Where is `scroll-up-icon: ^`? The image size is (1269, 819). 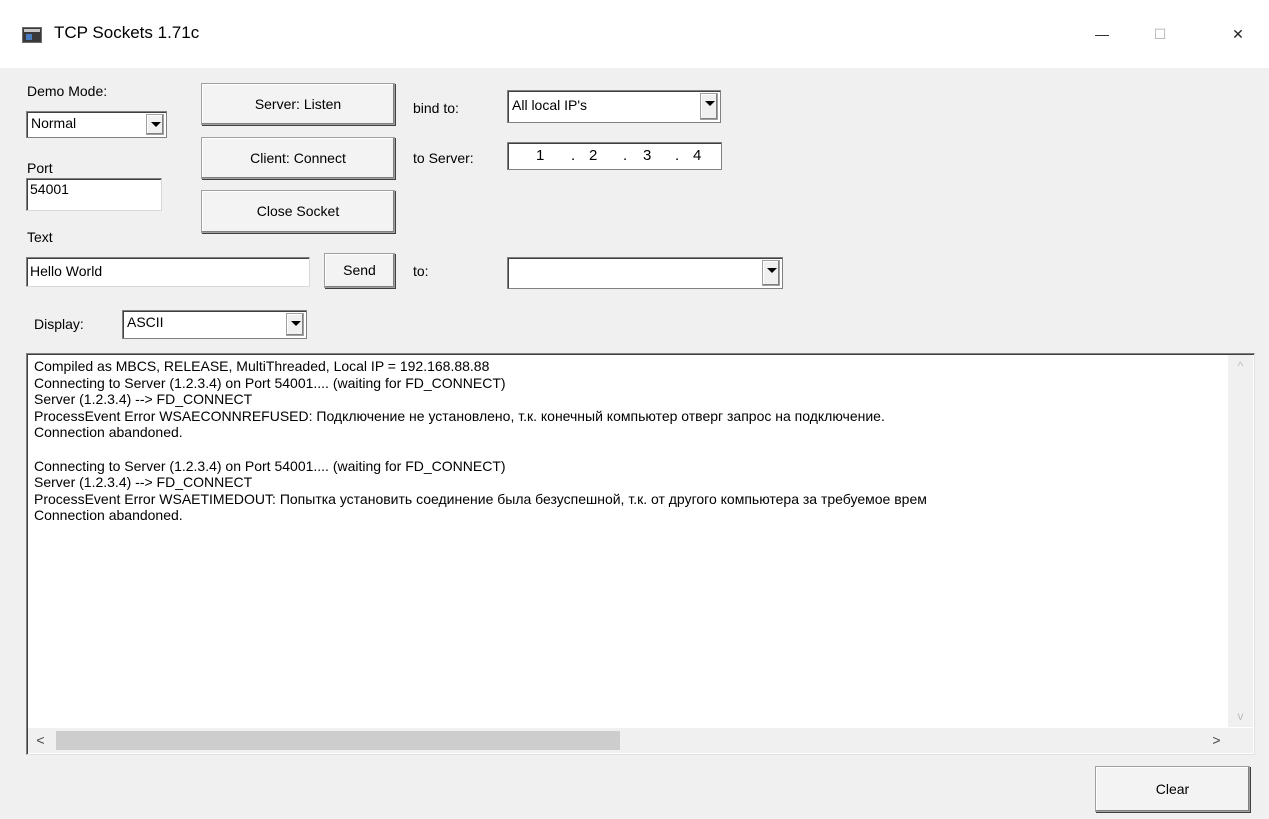 scroll-up-icon: ^ is located at coordinates (1240, 366).